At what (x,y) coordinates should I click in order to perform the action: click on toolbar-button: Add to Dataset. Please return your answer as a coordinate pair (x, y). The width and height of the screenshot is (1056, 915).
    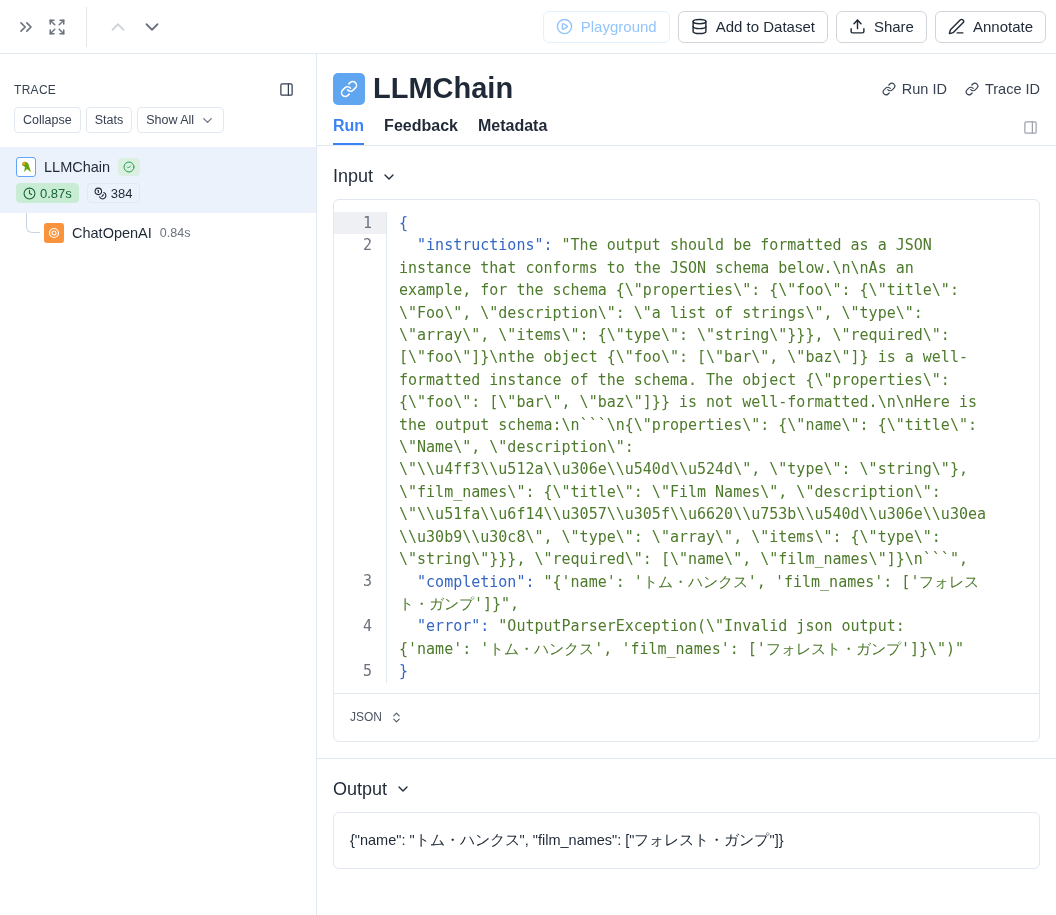
    Looking at the image, I should click on (752, 26).